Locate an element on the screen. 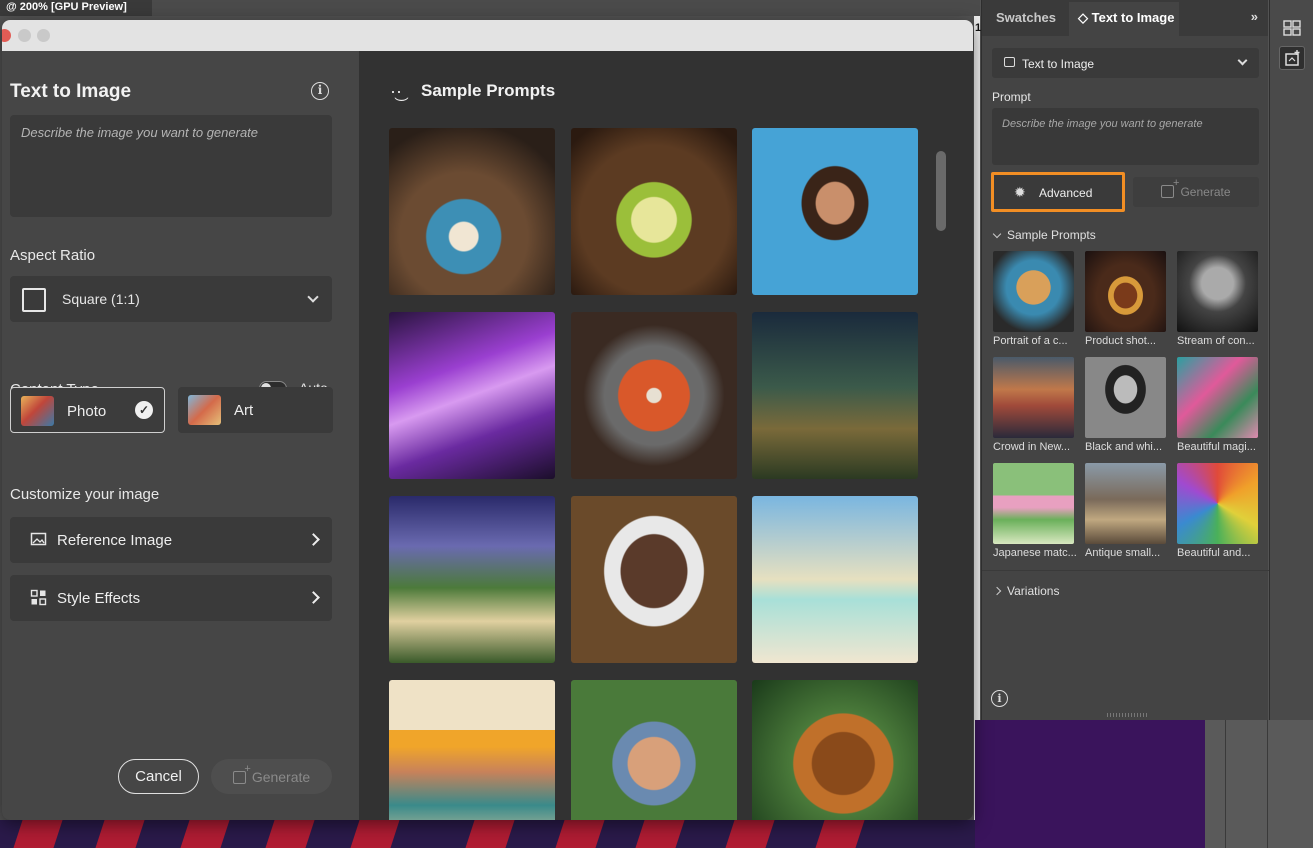  pasteboard is located at coordinates (1259, 784).